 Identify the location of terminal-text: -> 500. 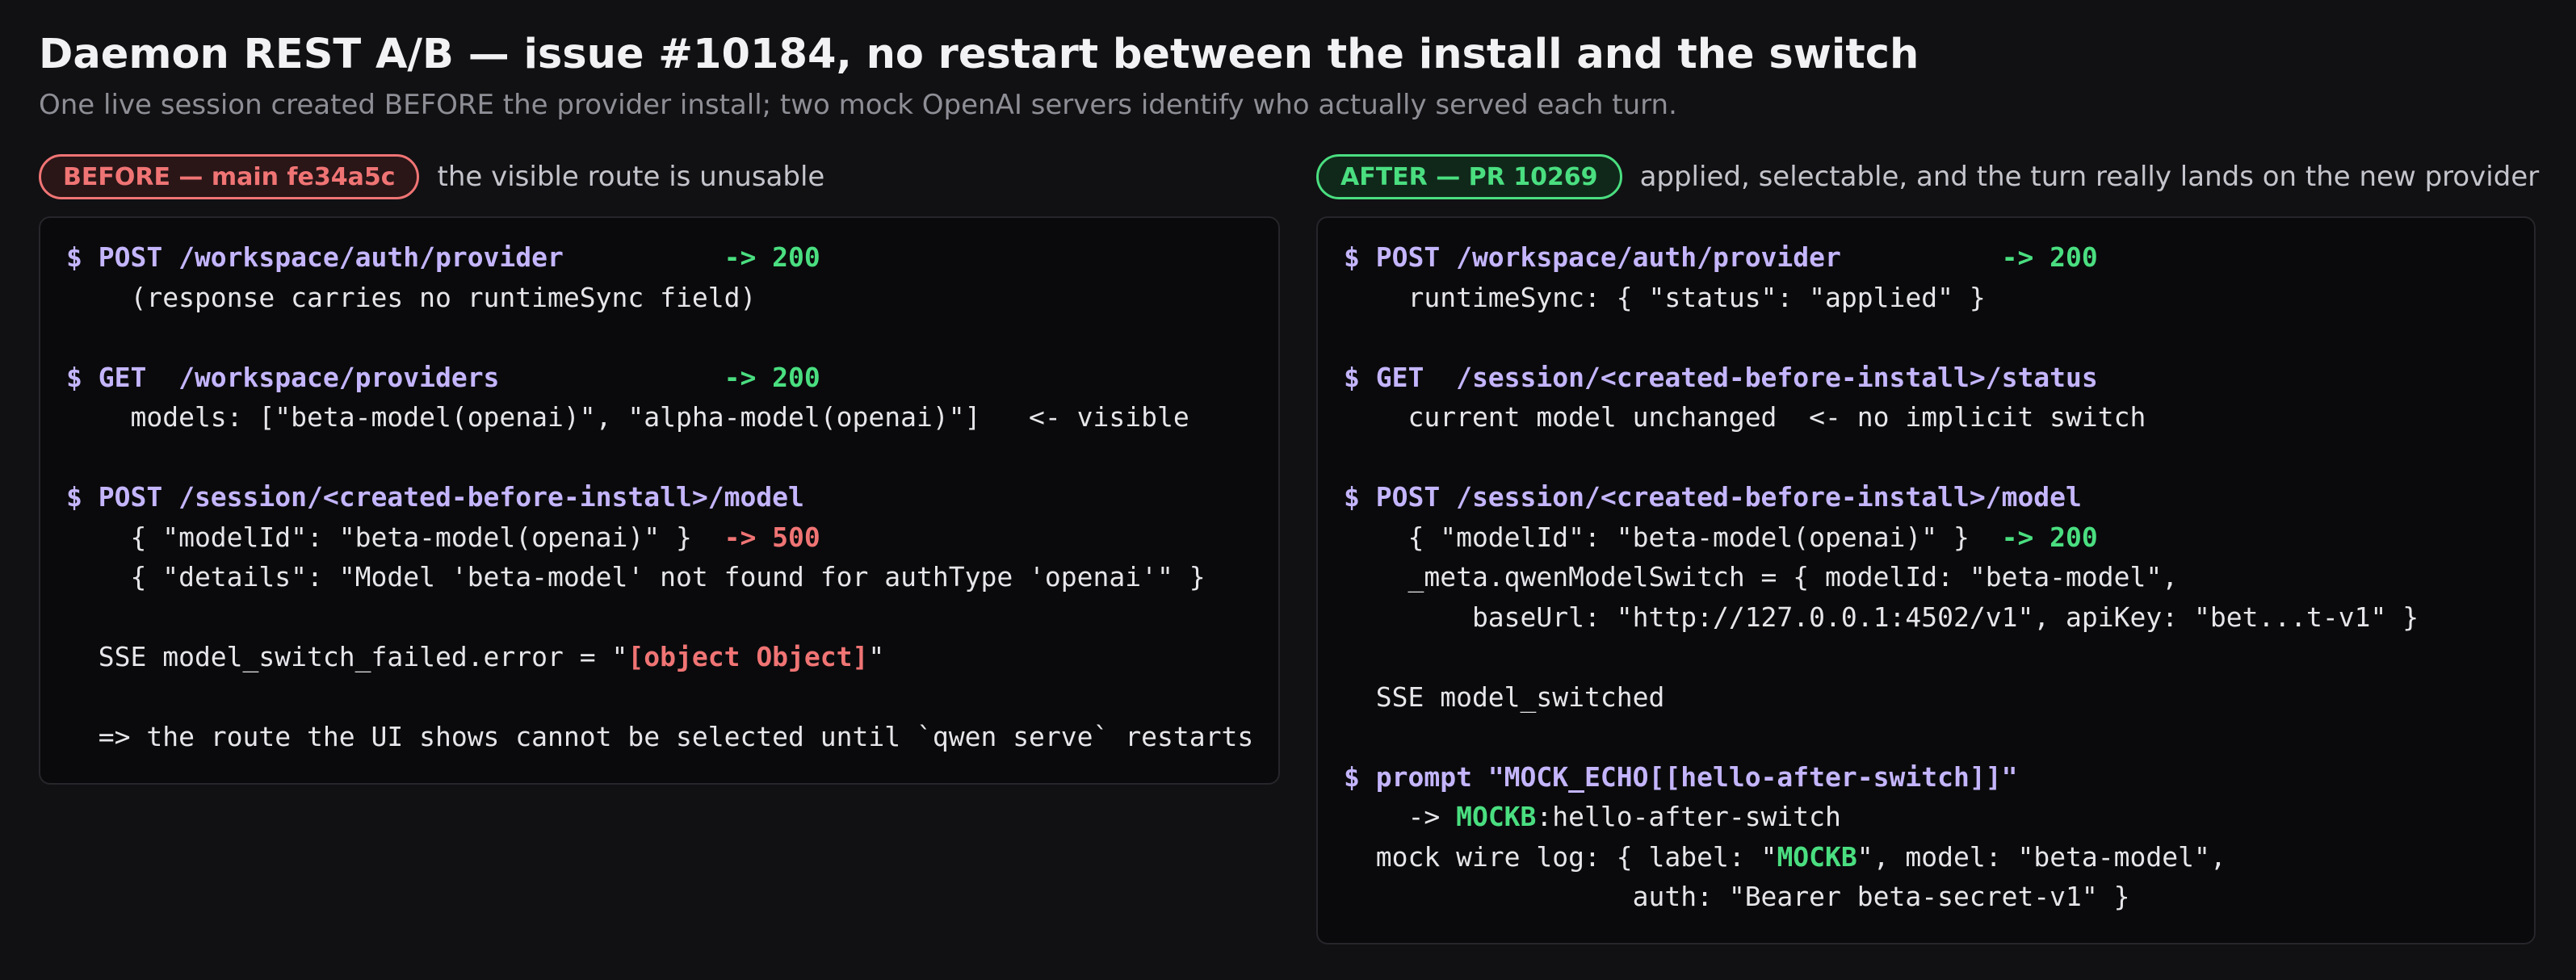
(772, 537).